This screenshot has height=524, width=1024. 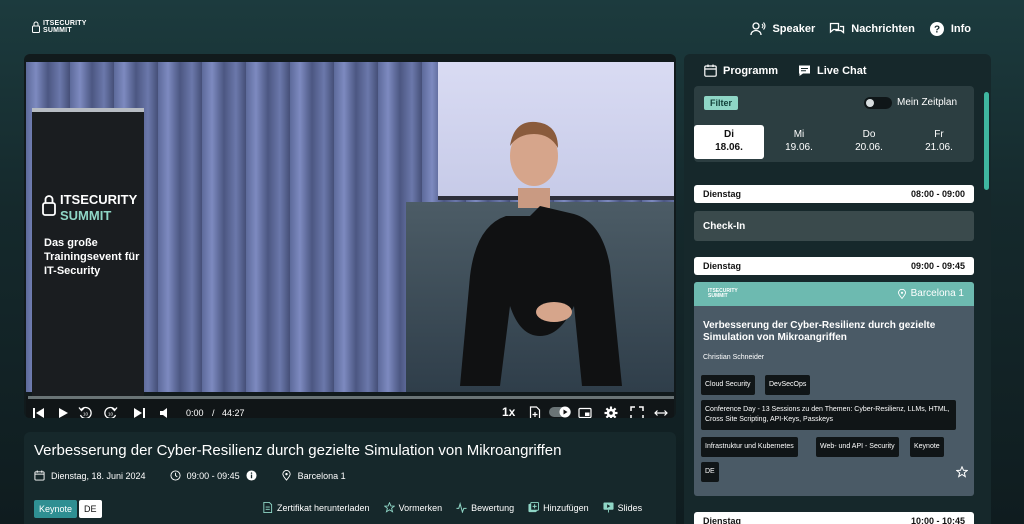 What do you see at coordinates (937, 194) in the screenshot?
I see `slot-time: 08:00 - 09:00` at bounding box center [937, 194].